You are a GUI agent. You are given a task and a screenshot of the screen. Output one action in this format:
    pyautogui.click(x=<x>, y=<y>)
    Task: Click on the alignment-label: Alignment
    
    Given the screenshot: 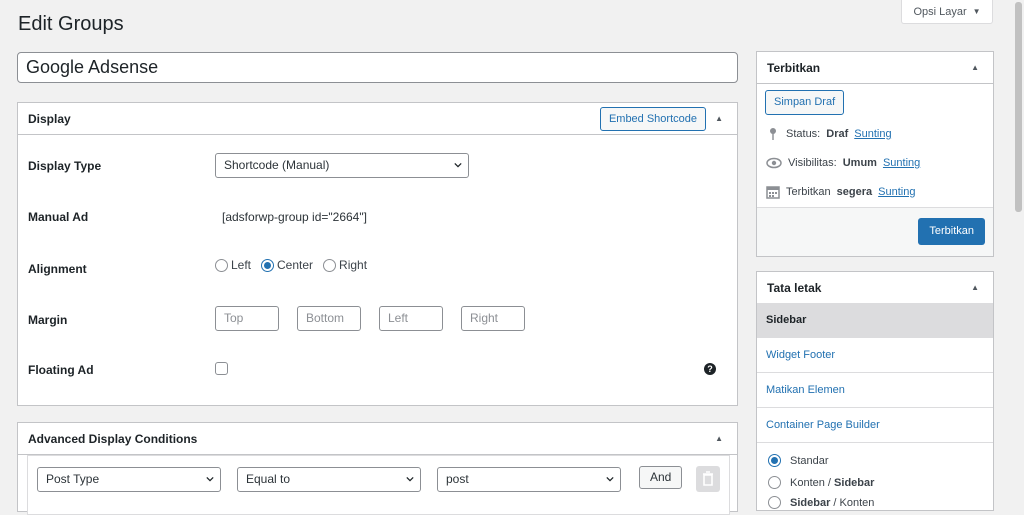 What is the action you would take?
    pyautogui.click(x=57, y=269)
    